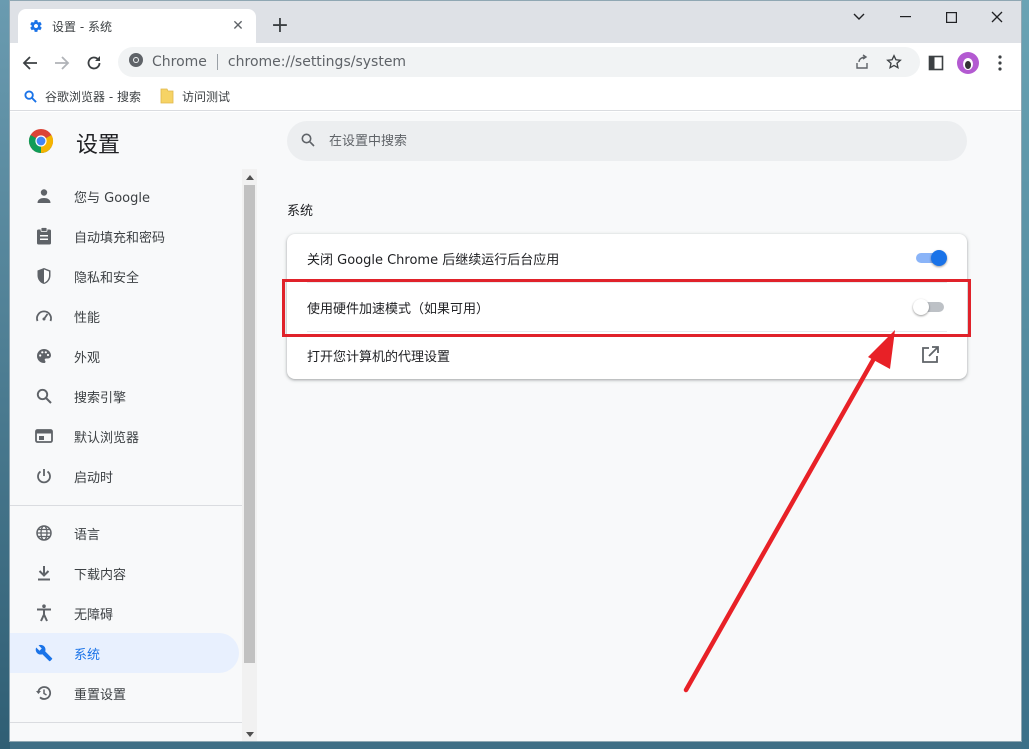 The height and width of the screenshot is (749, 1029). What do you see at coordinates (627, 355) in the screenshot?
I see `setting-row-proxy: 打开您计算机的代理设置` at bounding box center [627, 355].